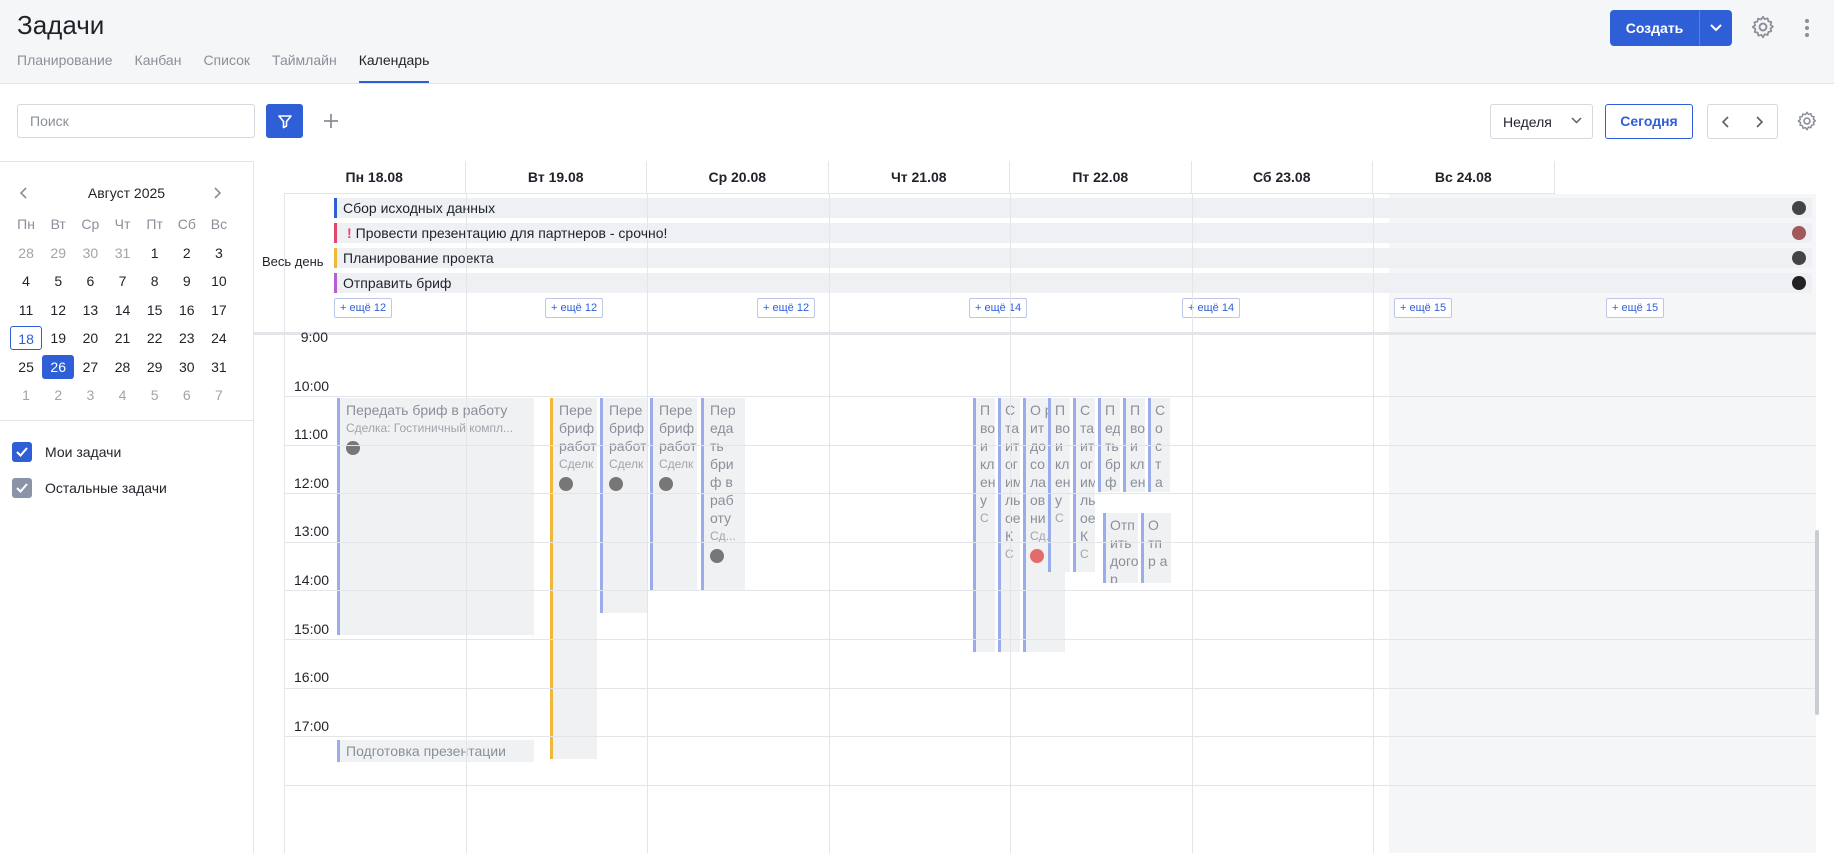  I want to click on day-header: Пн 18.08, so click(375, 177).